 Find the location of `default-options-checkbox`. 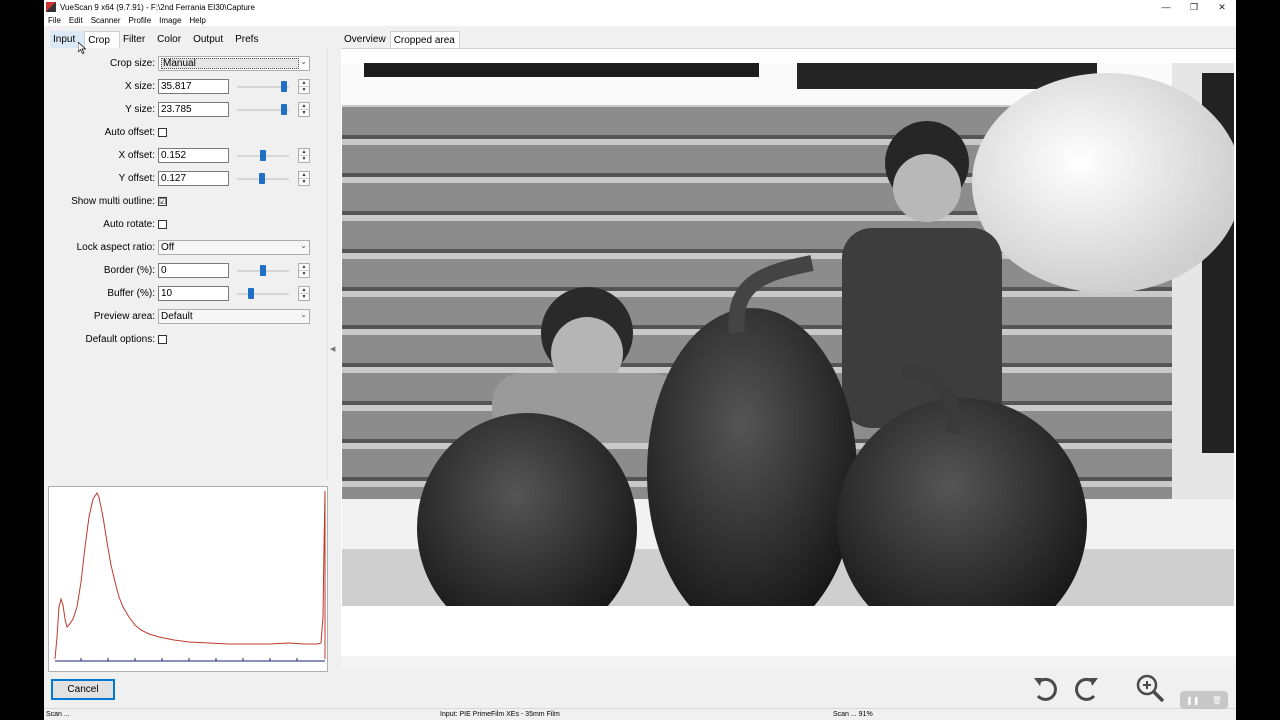

default-options-checkbox is located at coordinates (162, 339).